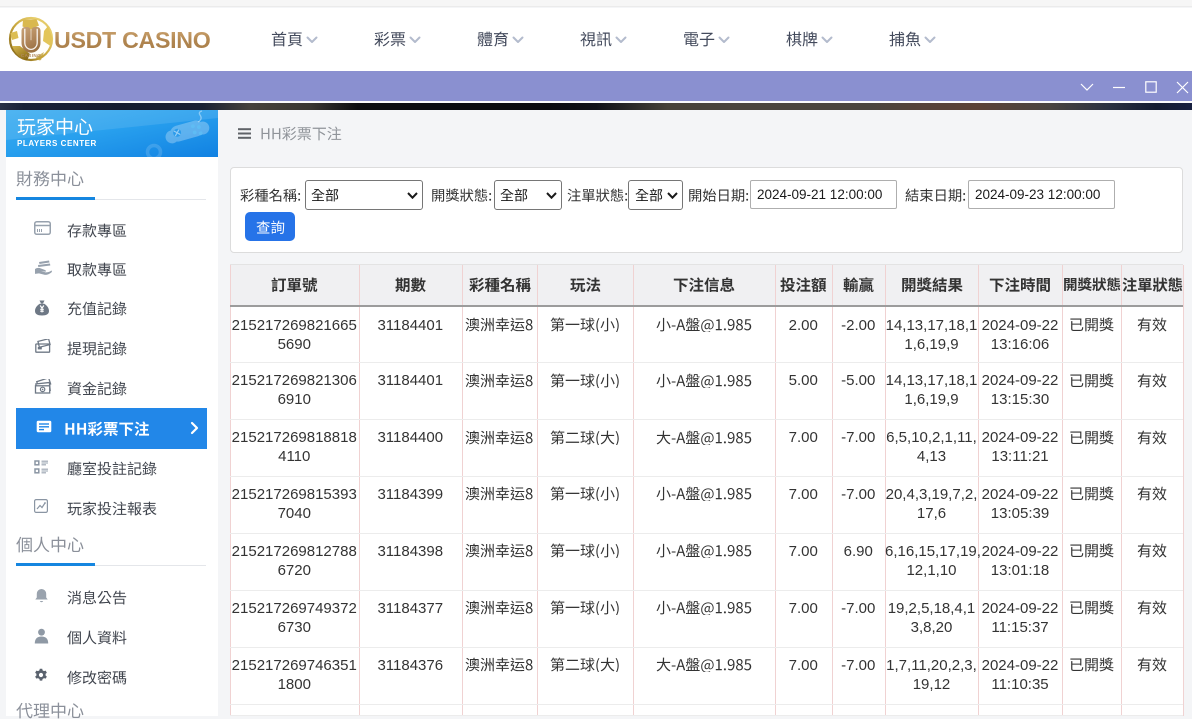 Image resolution: width=1192 pixels, height=719 pixels. Describe the element at coordinates (31, 55) in the screenshot. I see `svg-text: CASINO` at that location.